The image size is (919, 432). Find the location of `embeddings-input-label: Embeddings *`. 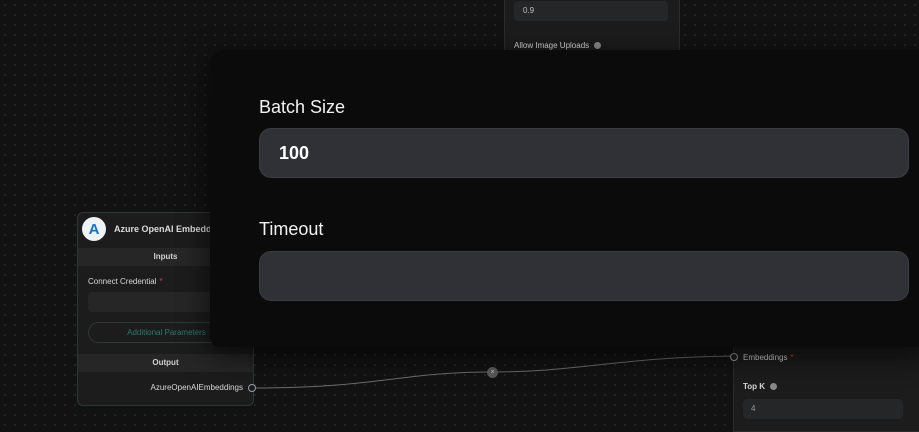

embeddings-input-label: Embeddings * is located at coordinates (768, 357).